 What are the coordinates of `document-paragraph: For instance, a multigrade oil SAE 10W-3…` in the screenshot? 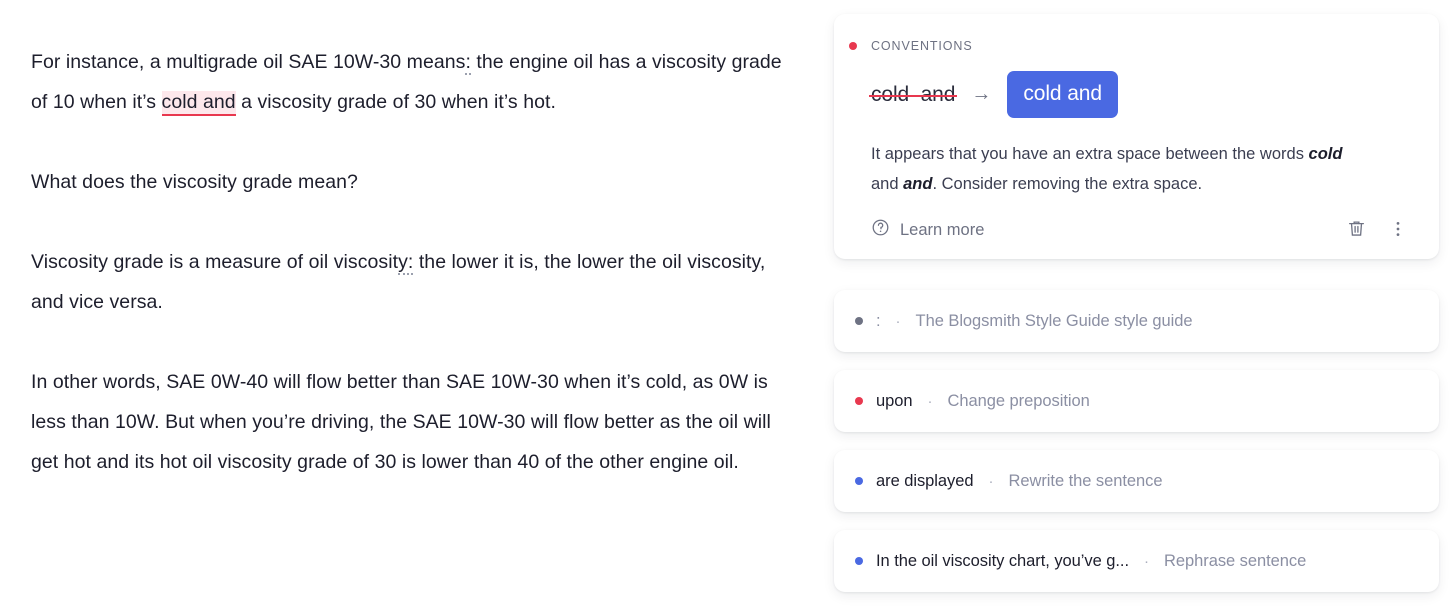 It's located at (410, 82).